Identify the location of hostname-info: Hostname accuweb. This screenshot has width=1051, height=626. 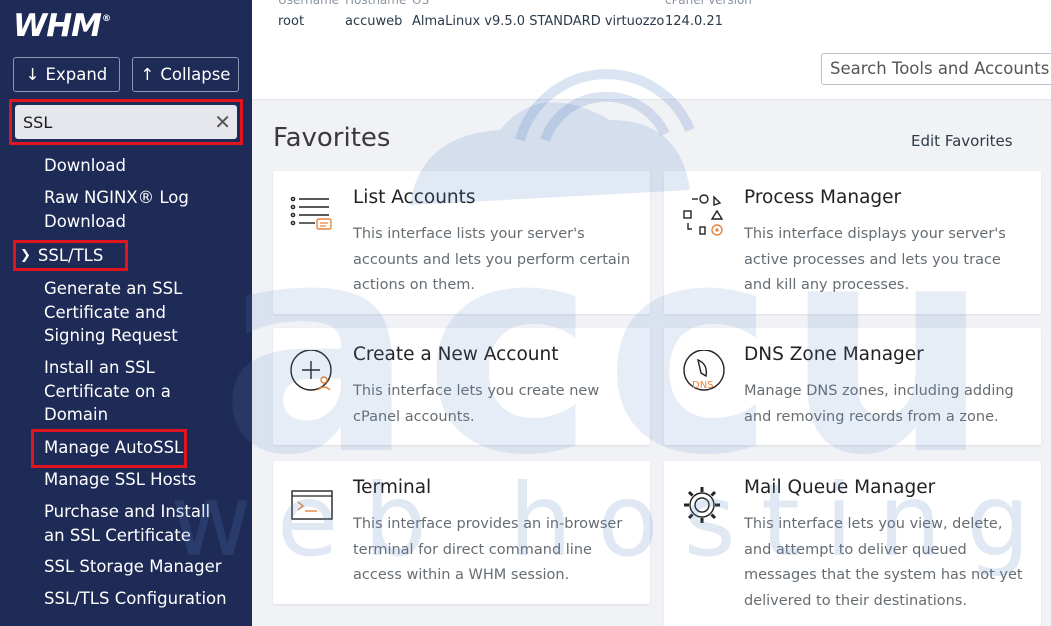
(376, 14).